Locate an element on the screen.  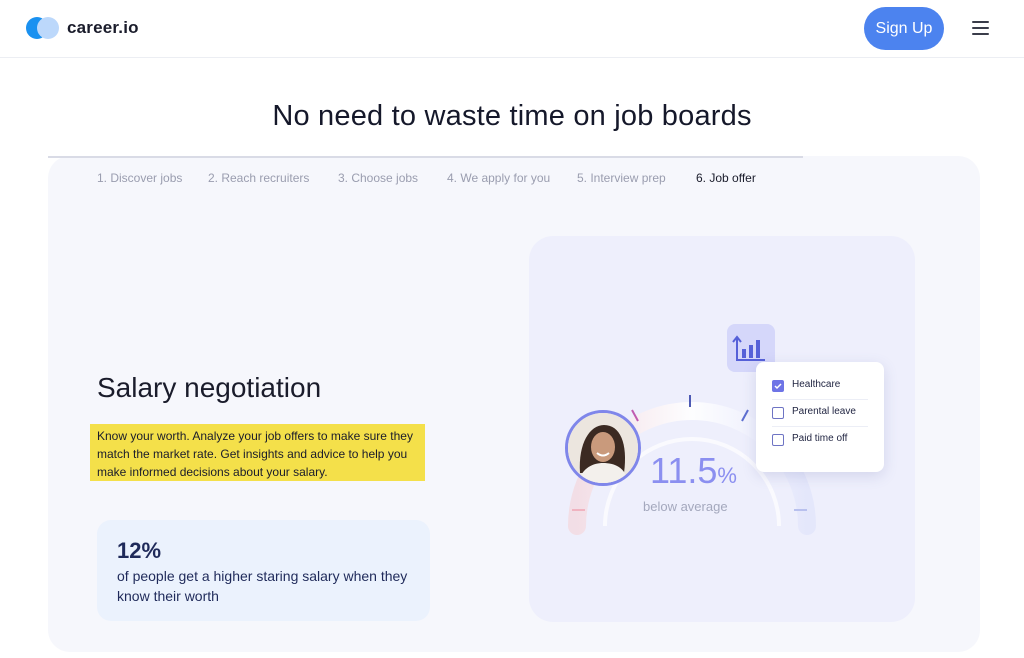
steps-progress-bar is located at coordinates (425, 157).